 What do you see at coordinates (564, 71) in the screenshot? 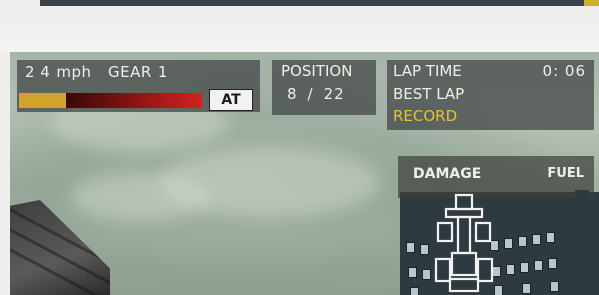
I see `lap-time-value: 0: 06` at bounding box center [564, 71].